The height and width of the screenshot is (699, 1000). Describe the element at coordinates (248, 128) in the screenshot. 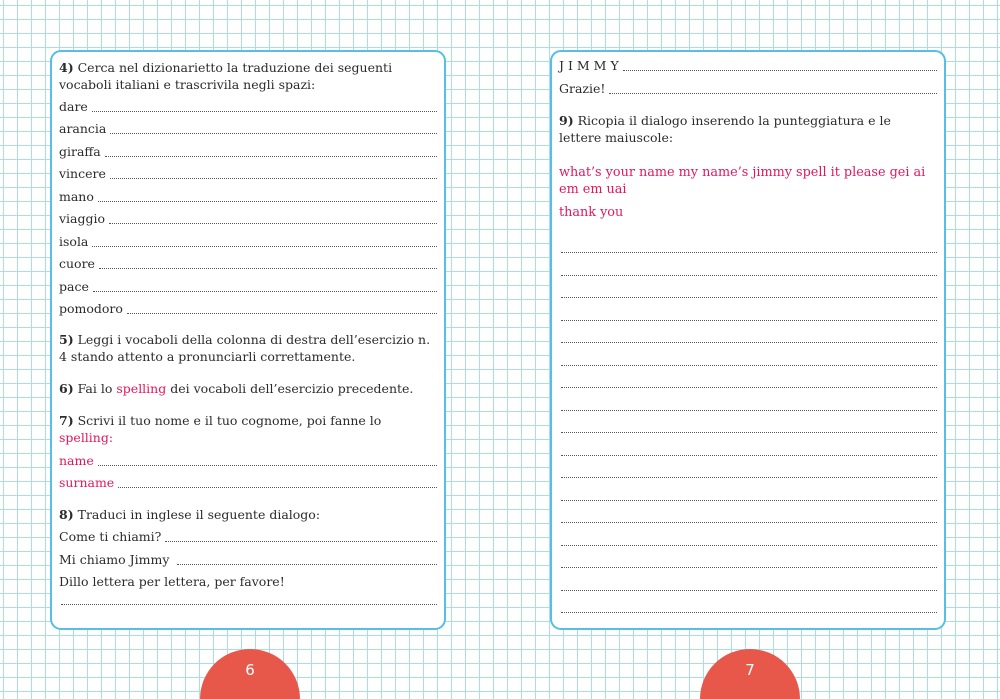

I see `word-row: arancia` at that location.